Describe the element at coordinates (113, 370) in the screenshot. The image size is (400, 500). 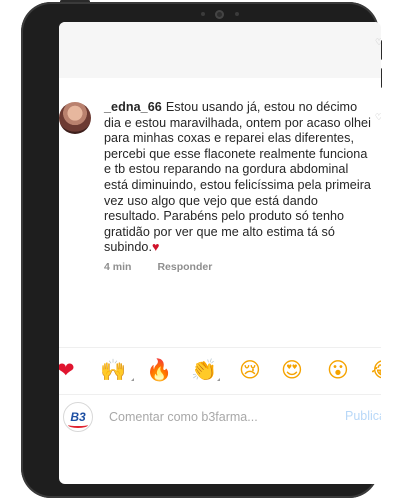
I see `raising-hands-emoji-icon: 🙌` at that location.